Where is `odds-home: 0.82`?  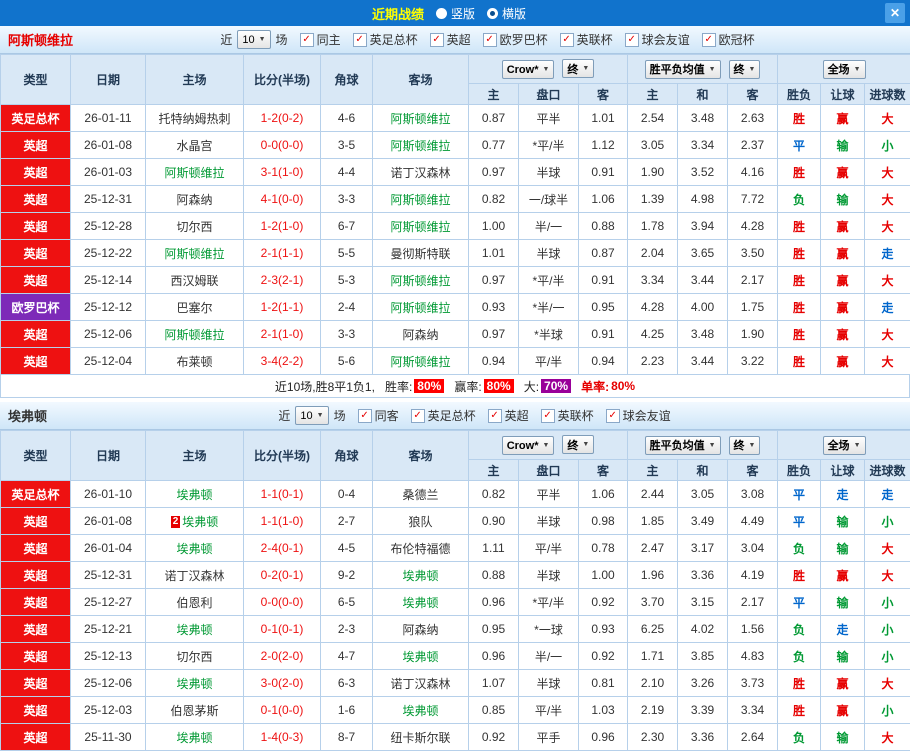 odds-home: 0.82 is located at coordinates (493, 199).